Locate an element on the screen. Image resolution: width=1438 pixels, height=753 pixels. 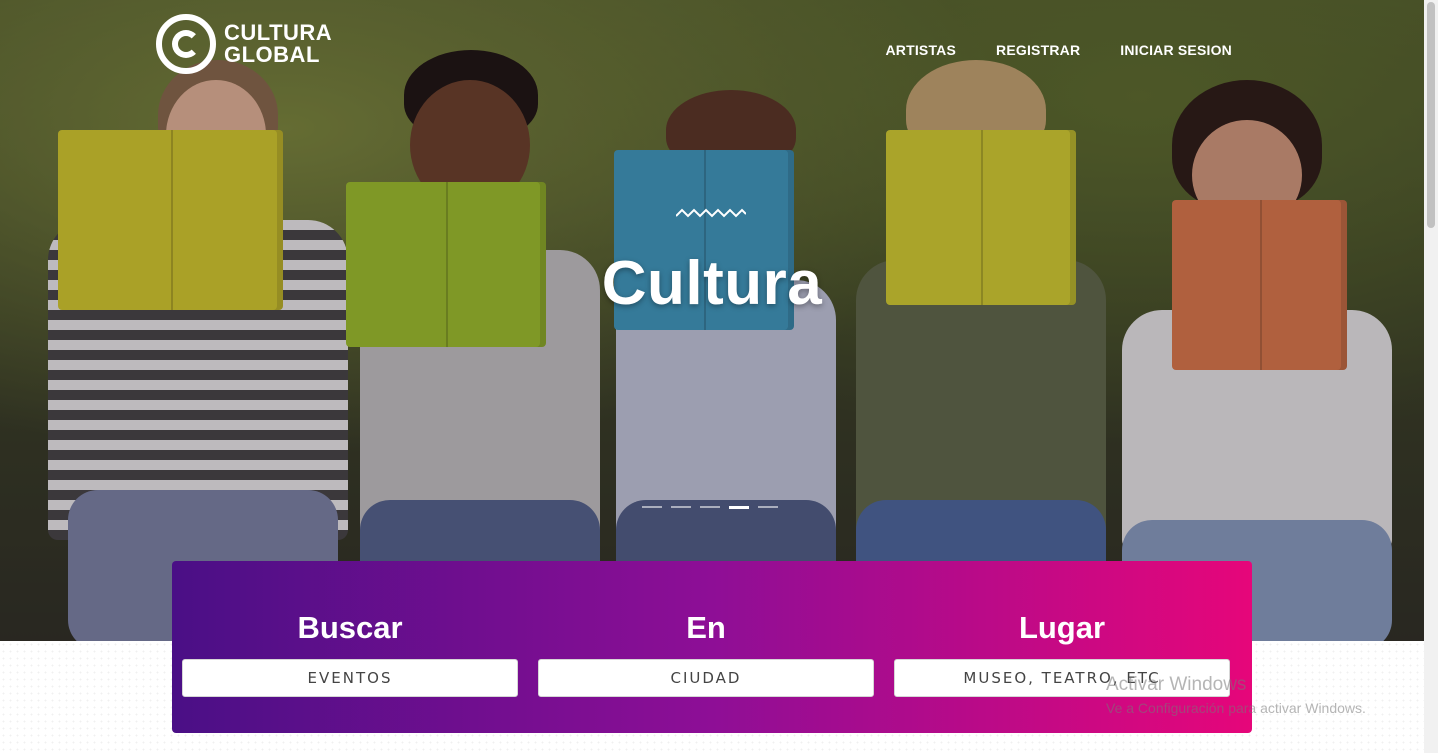
logo-line-2: GLOBAL is located at coordinates (272, 54).